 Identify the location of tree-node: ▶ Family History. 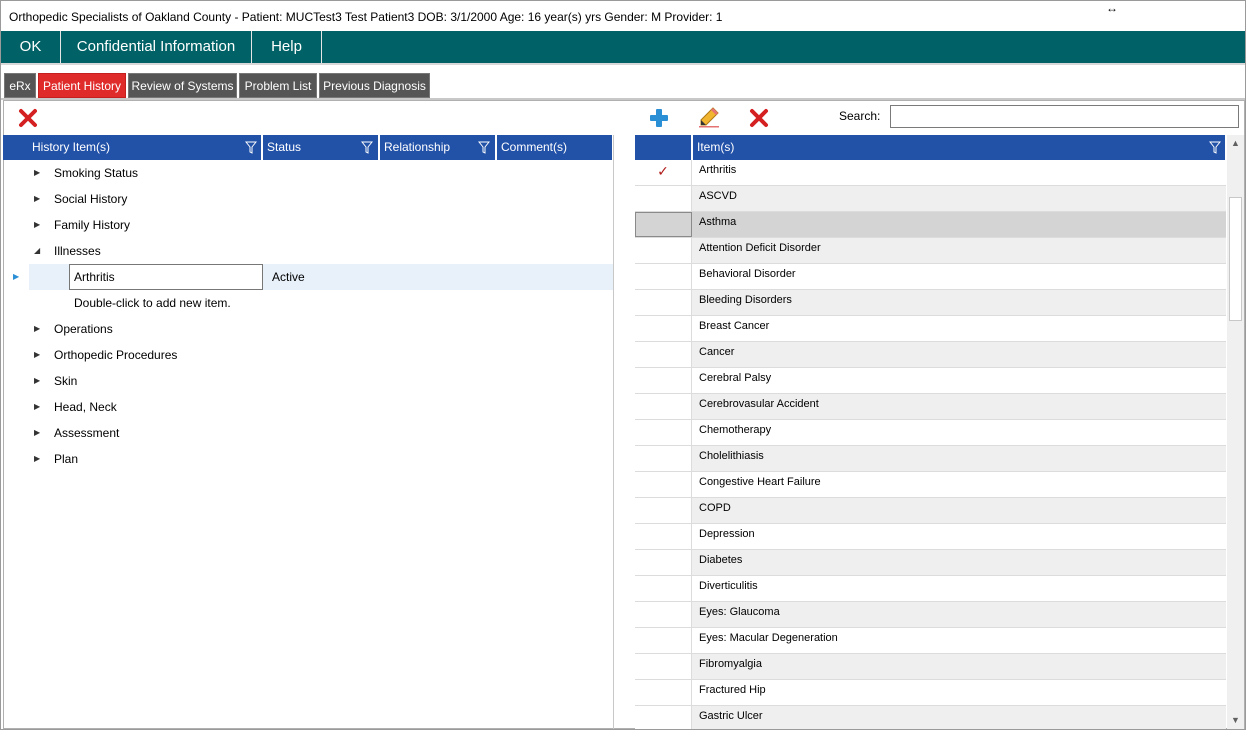
(307, 225).